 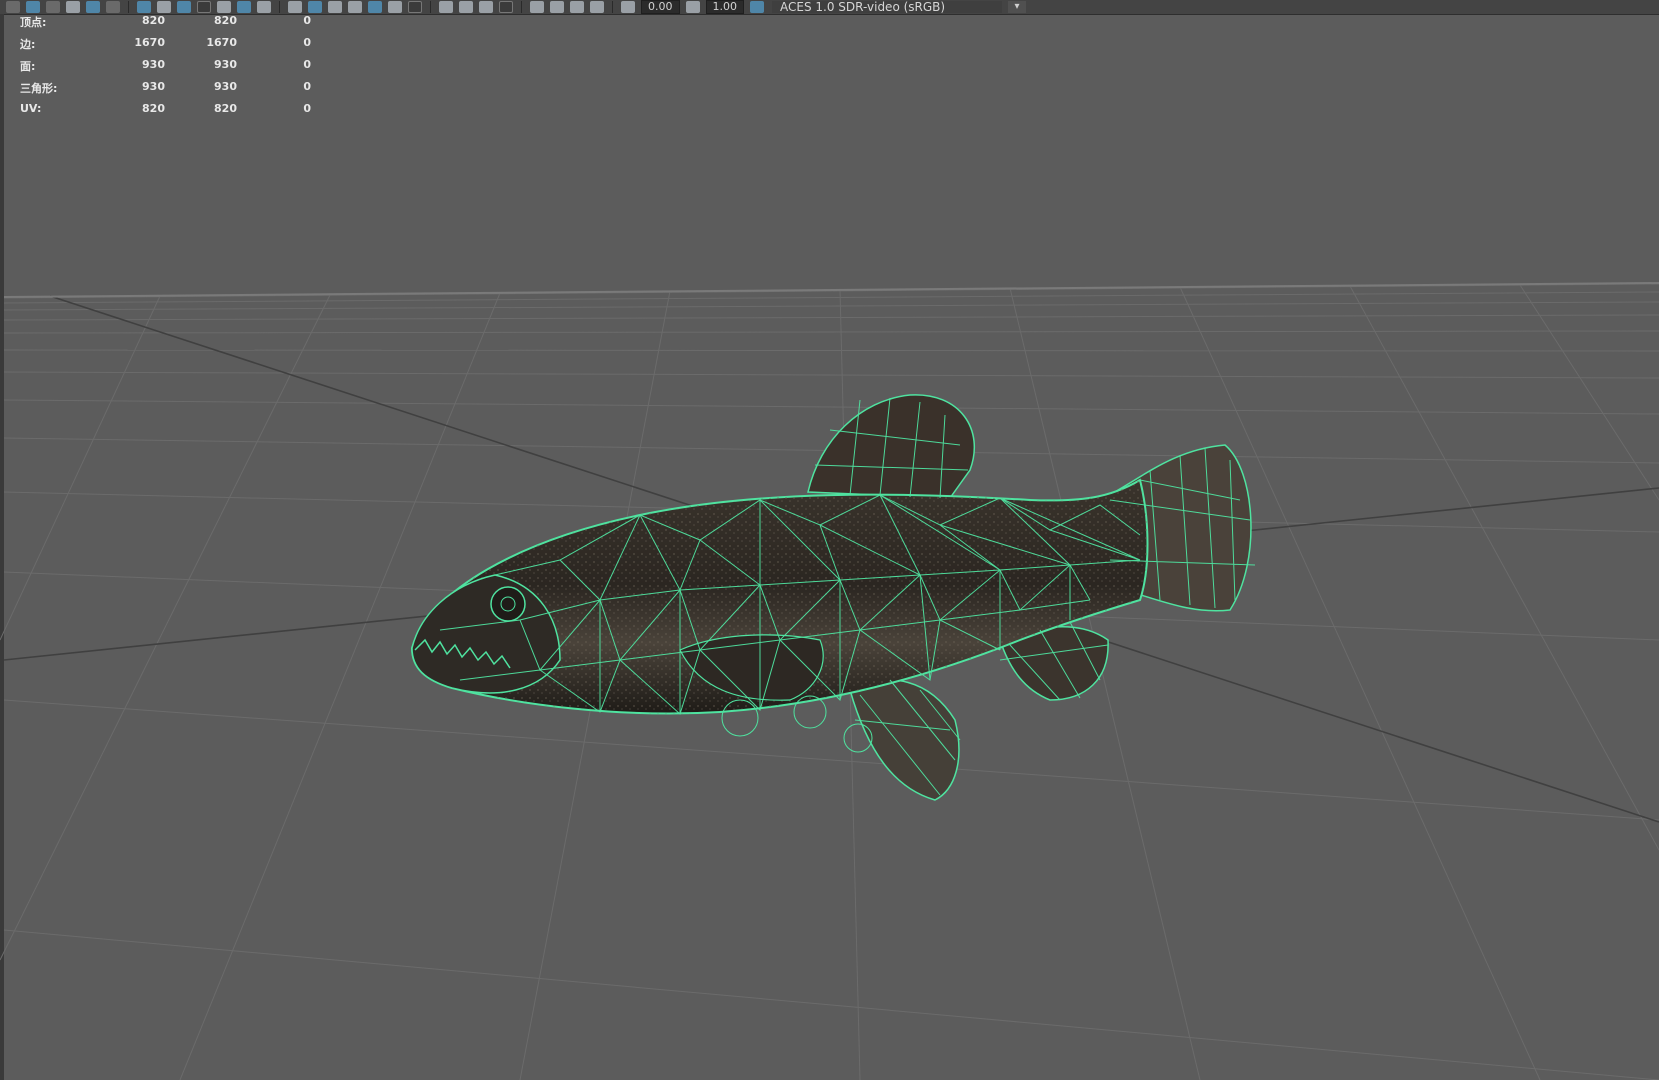 I want to click on dorsal-fin, so click(x=891, y=446).